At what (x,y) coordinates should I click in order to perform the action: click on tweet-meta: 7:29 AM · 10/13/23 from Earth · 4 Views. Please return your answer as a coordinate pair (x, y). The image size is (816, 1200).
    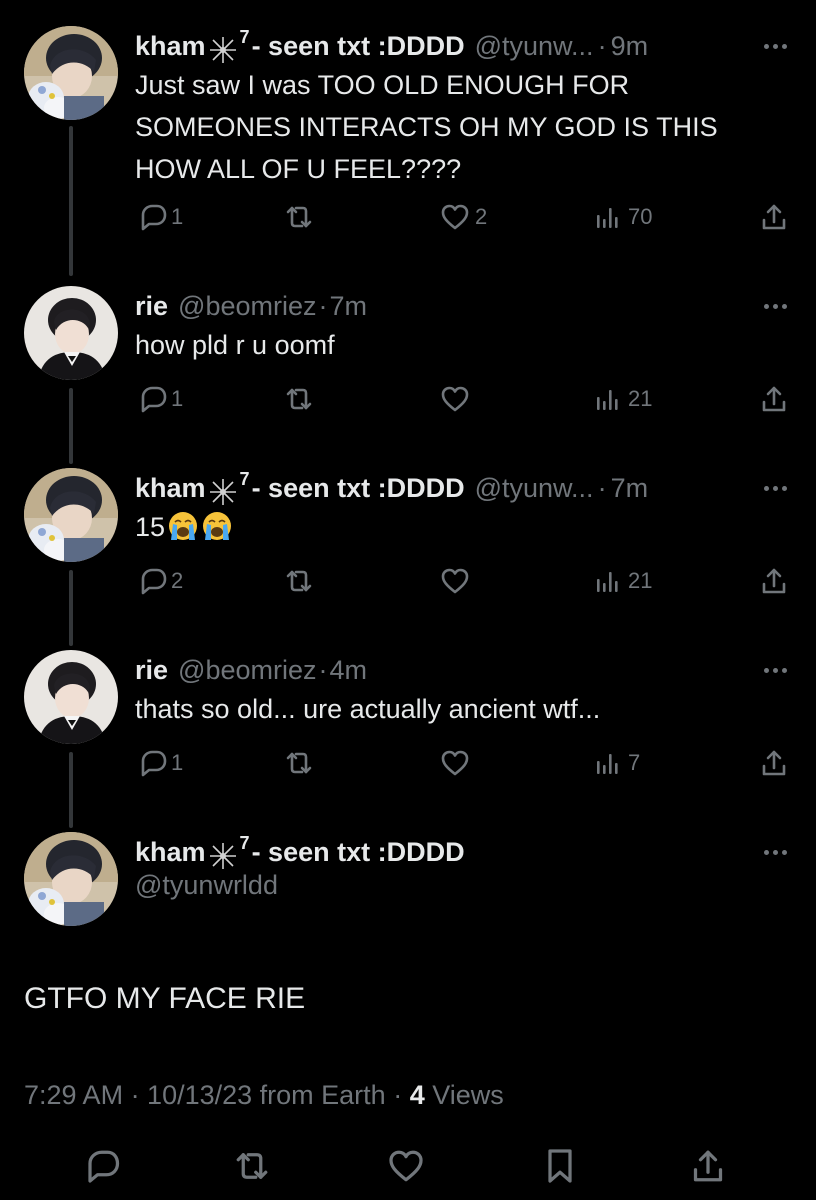
    Looking at the image, I should click on (264, 1095).